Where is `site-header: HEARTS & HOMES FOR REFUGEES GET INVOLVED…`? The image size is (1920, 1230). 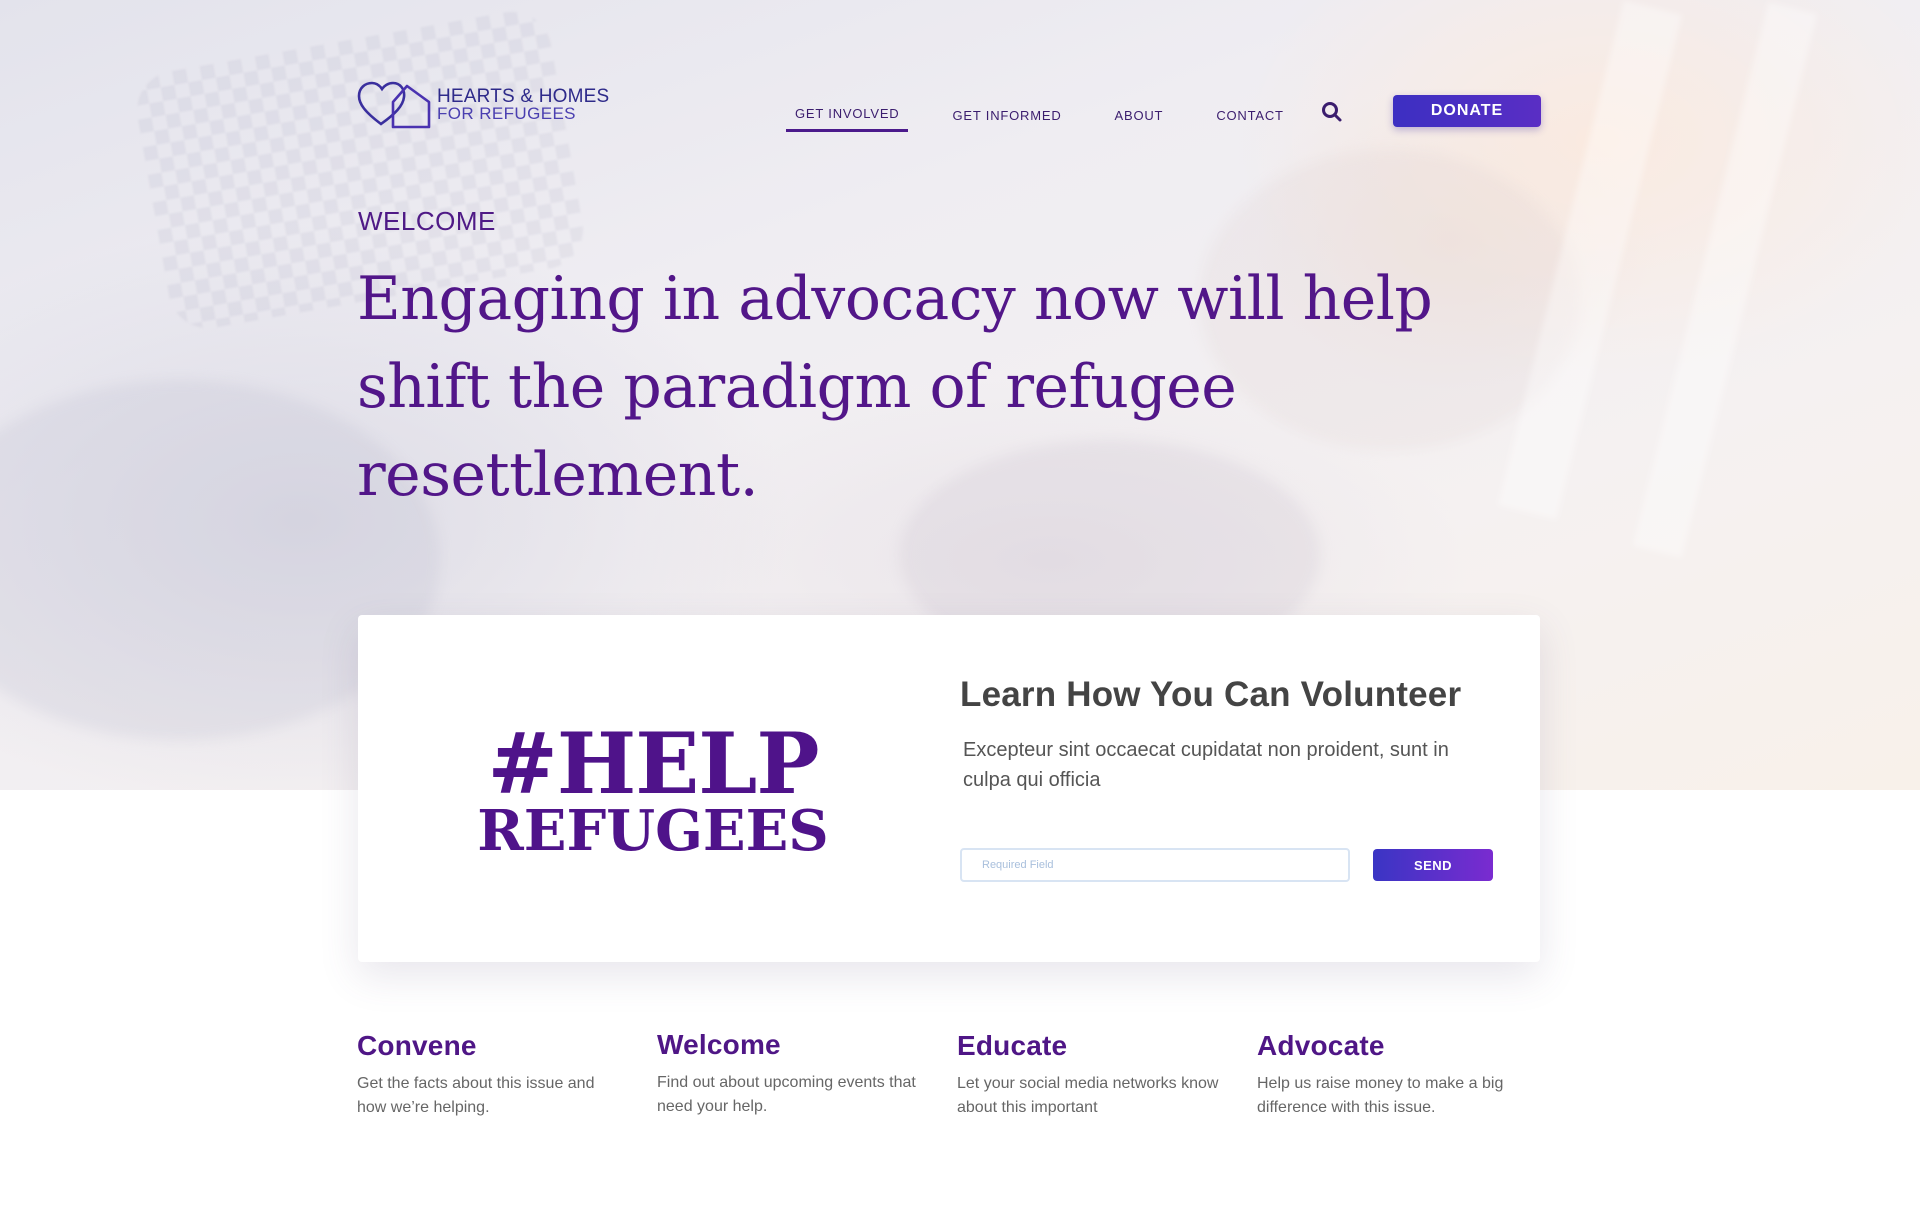 site-header: HEARTS & HOMES FOR REFUGEES GET INVOLVED… is located at coordinates (949, 106).